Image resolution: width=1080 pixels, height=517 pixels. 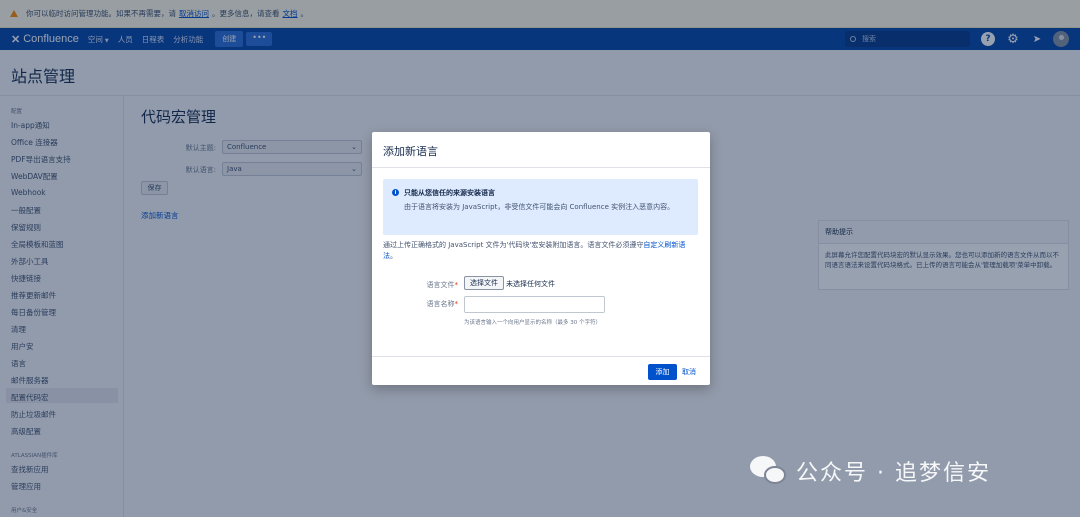 What do you see at coordinates (418, 285) in the screenshot?
I see `language-file-label: 语言文件*` at bounding box center [418, 285].